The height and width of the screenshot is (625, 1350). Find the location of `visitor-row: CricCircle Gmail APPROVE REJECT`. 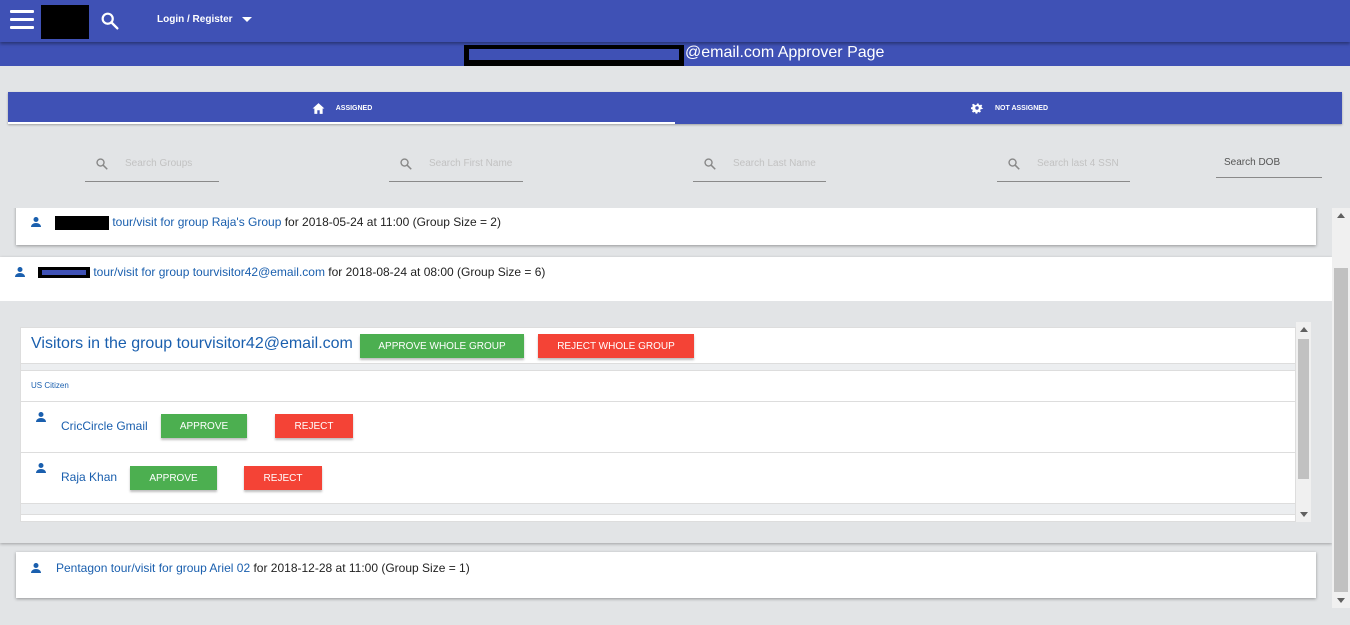

visitor-row: CricCircle Gmail APPROVE REJECT is located at coordinates (658, 427).